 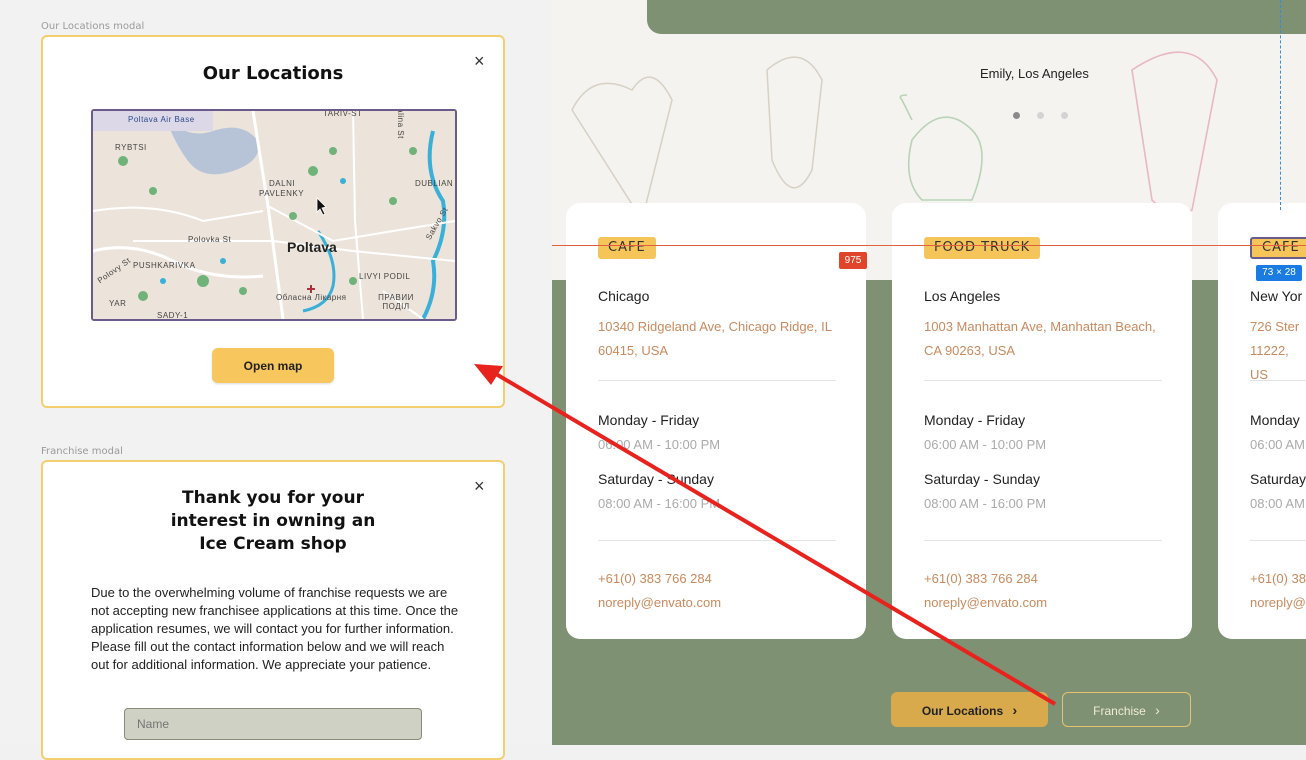 I want to click on locations-frame-label: Our Locations modal, so click(x=93, y=26).